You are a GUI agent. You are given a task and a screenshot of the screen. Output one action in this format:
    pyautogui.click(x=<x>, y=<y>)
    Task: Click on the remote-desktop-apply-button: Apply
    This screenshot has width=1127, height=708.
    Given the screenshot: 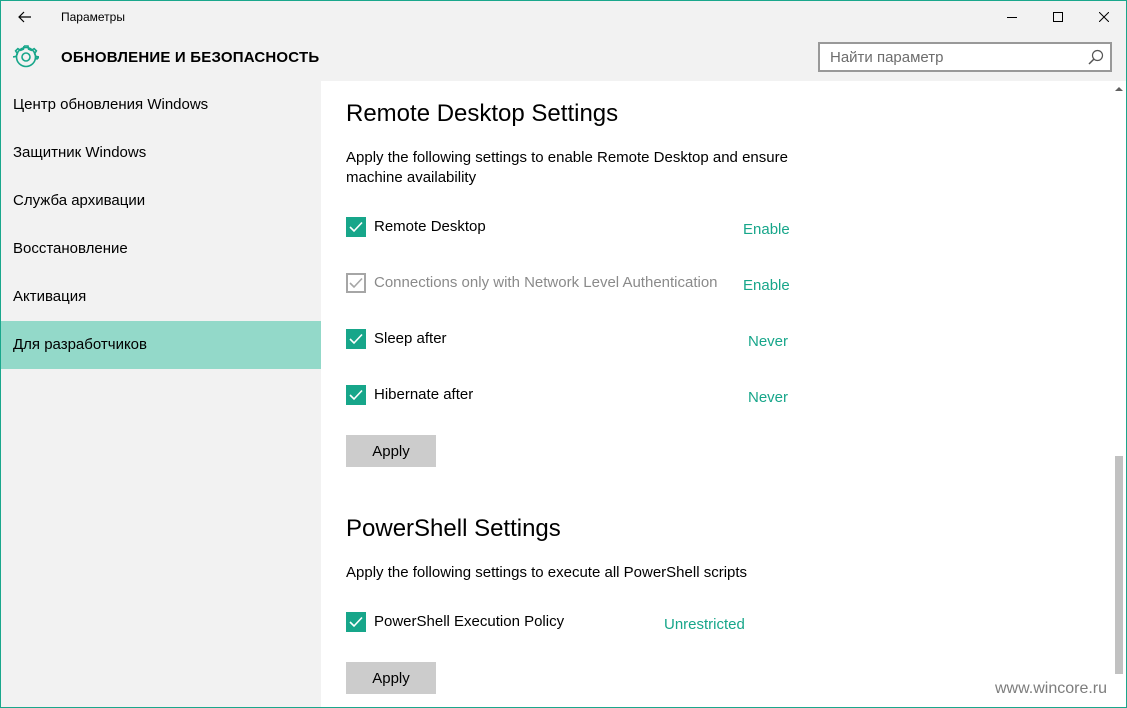 What is the action you would take?
    pyautogui.click(x=391, y=451)
    